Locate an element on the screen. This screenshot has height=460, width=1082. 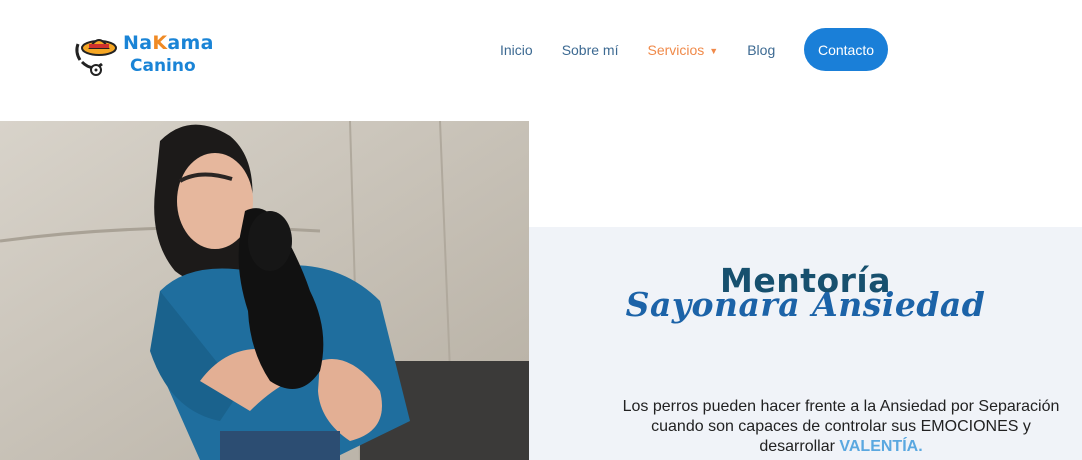
nav-item-servicios: Servicios ▼ is located at coordinates (683, 50).